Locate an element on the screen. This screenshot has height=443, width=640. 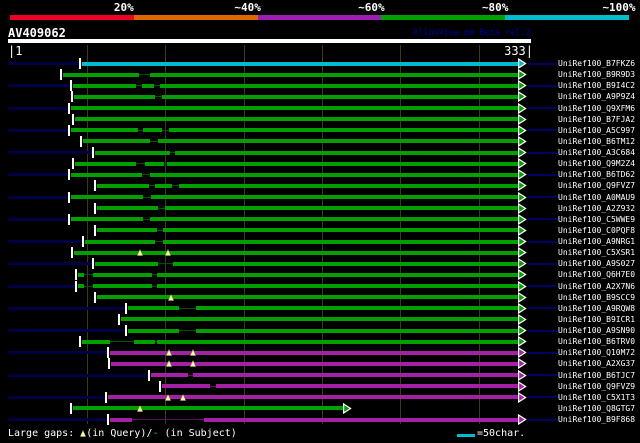
alignment-gap-line is located at coordinates (158, 97).